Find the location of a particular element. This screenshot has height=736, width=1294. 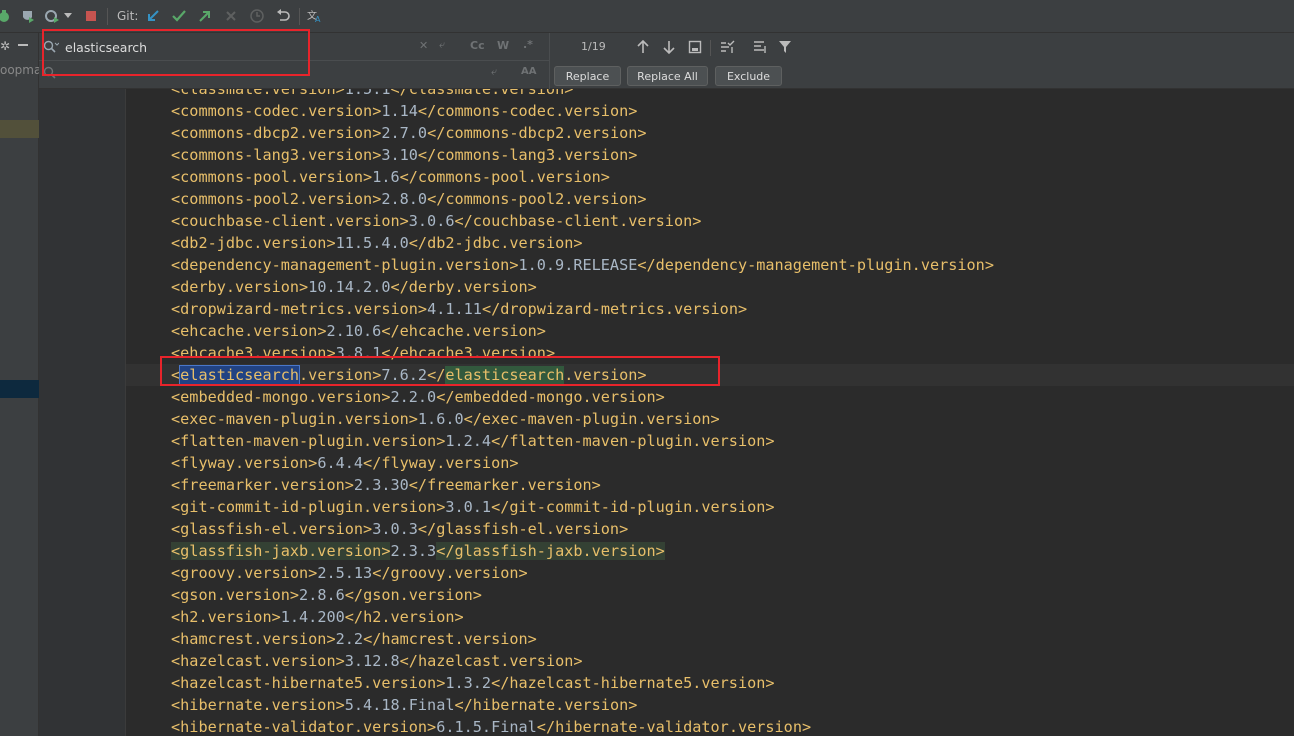

xml-value: 2.8.6 is located at coordinates (322, 595).